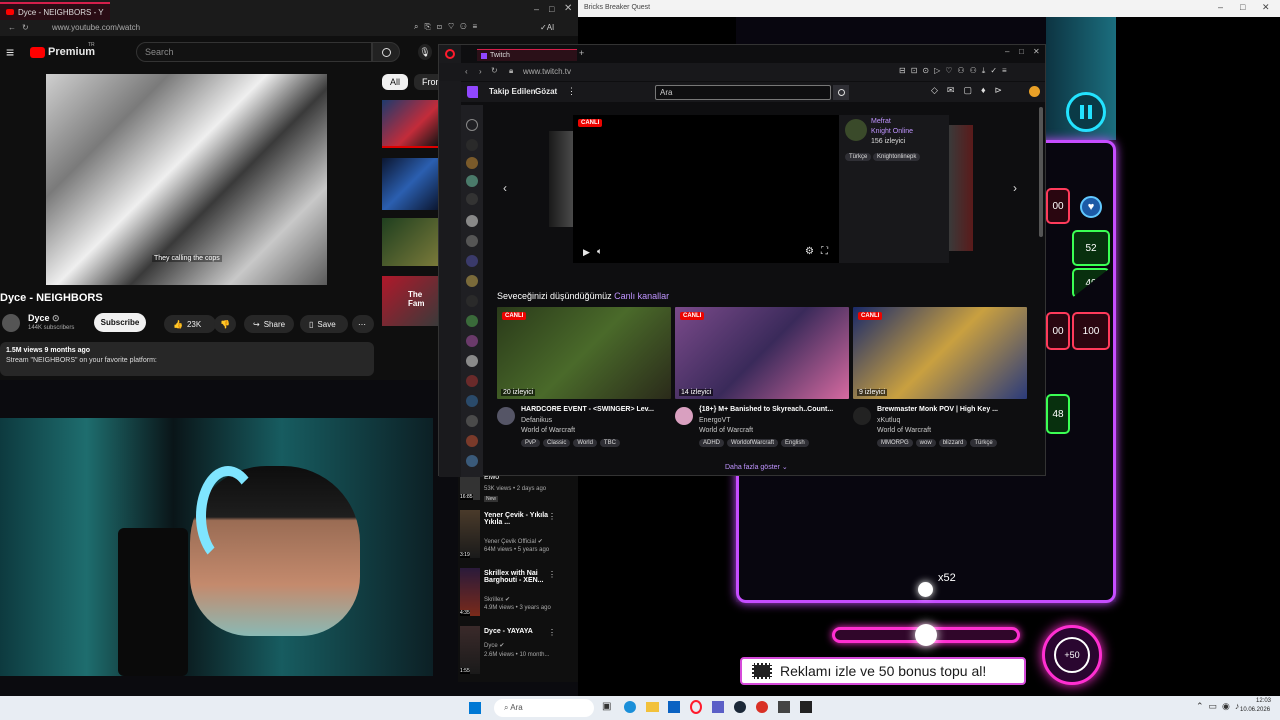 The height and width of the screenshot is (720, 1280). I want to click on scrollbar, so click(1041, 172).